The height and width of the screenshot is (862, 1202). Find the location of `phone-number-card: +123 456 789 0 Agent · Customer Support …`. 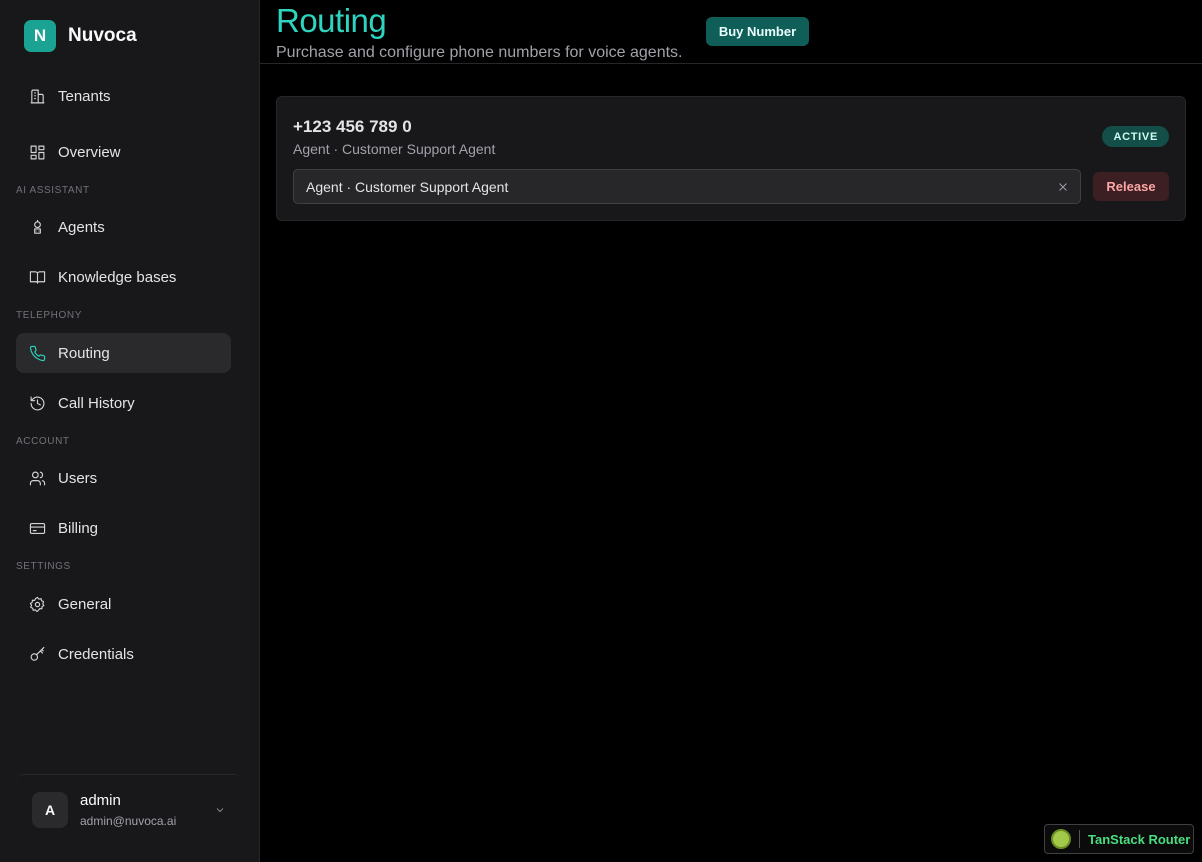

phone-number-card: +123 456 789 0 Agent · Customer Support … is located at coordinates (731, 158).